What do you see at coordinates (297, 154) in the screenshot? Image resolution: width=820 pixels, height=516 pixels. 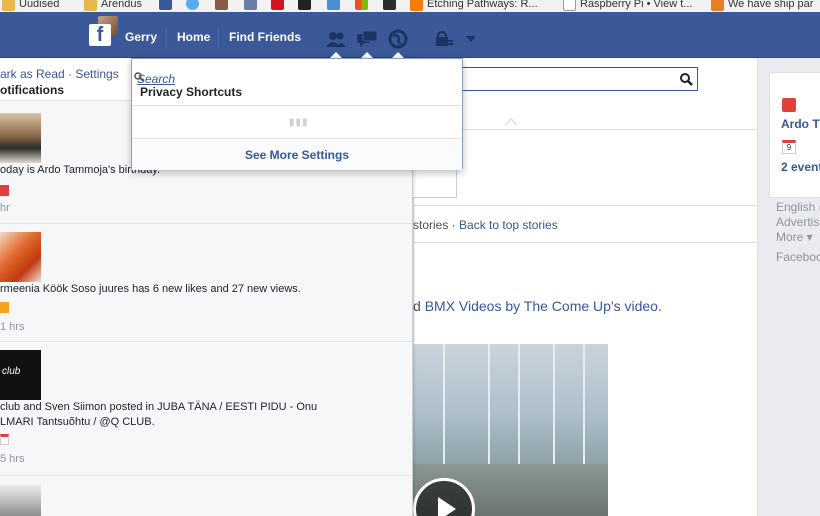 I see `see-more-settings-link: See More Settings` at bounding box center [297, 154].